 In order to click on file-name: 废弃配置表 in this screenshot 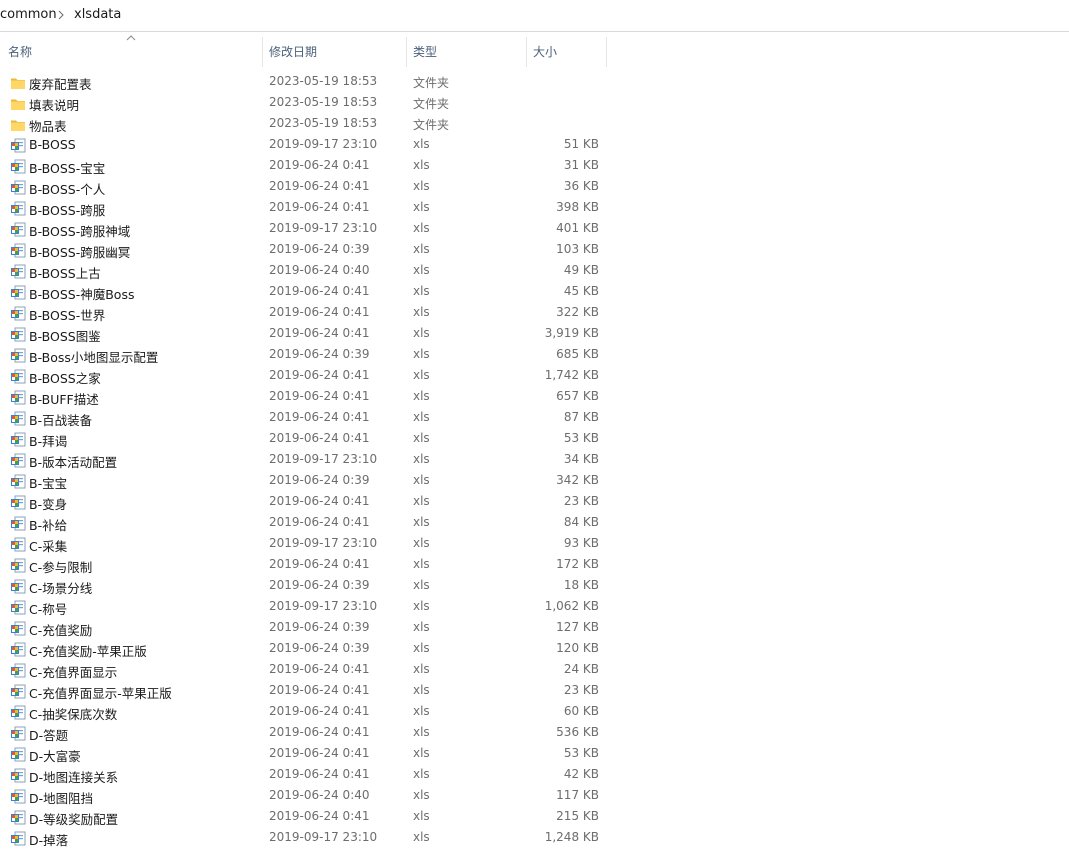, I will do `click(60, 84)`.